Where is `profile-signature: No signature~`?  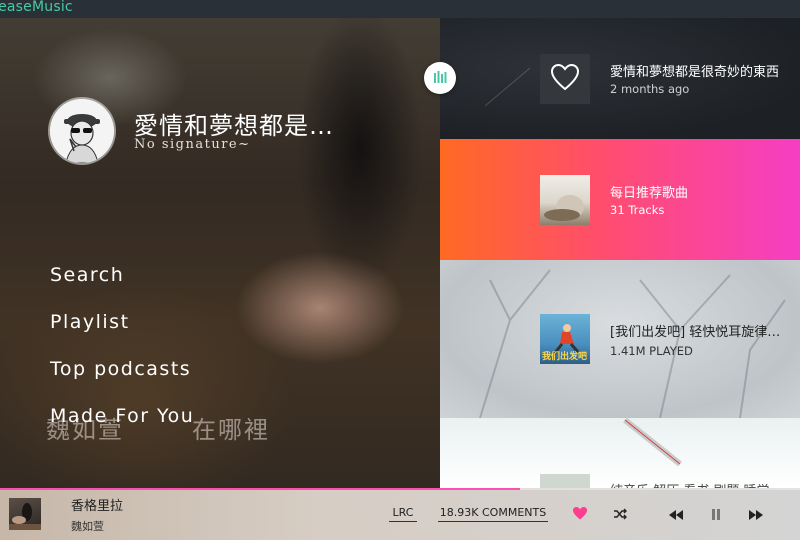
profile-signature: No signature~ is located at coordinates (192, 144).